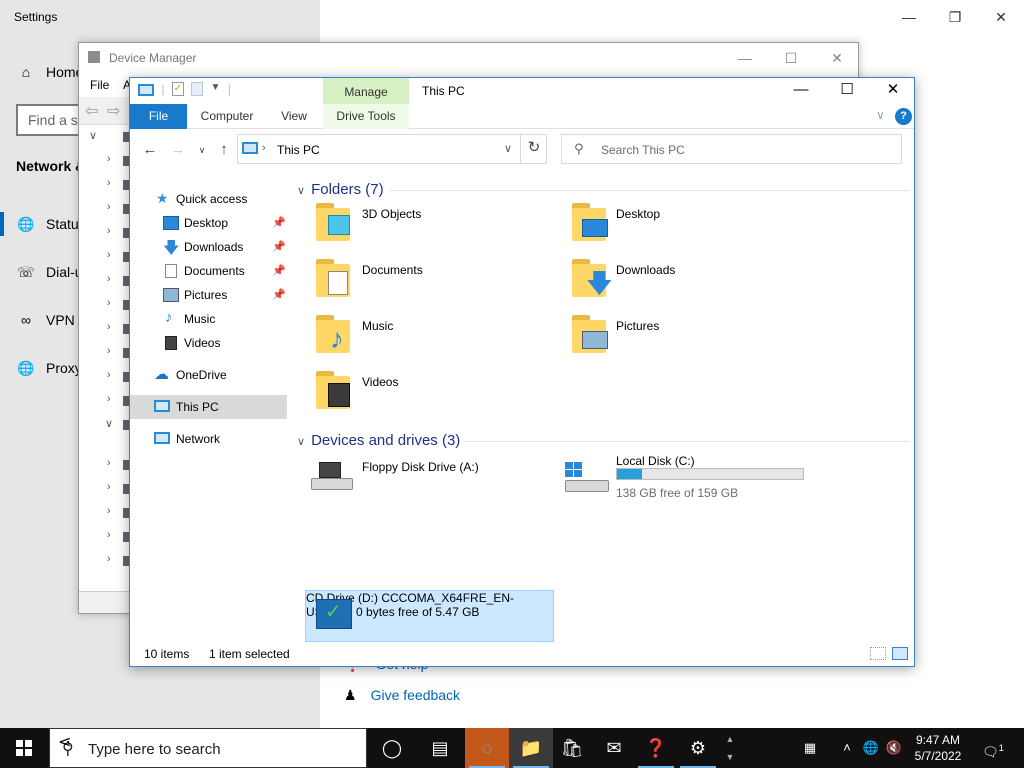 The image size is (1024, 768). What do you see at coordinates (443, 91) in the screenshot?
I see `explorer-title: This PC` at bounding box center [443, 91].